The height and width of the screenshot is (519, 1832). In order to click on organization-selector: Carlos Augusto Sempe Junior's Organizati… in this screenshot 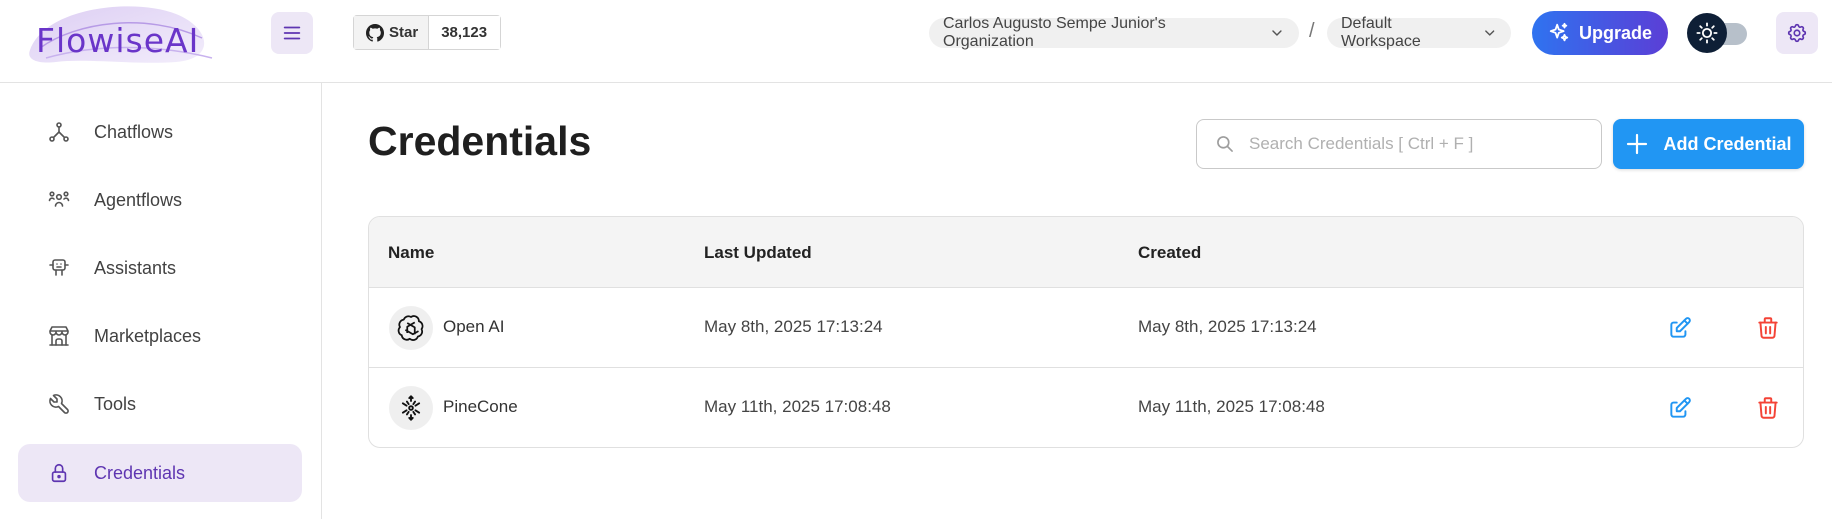, I will do `click(1114, 32)`.